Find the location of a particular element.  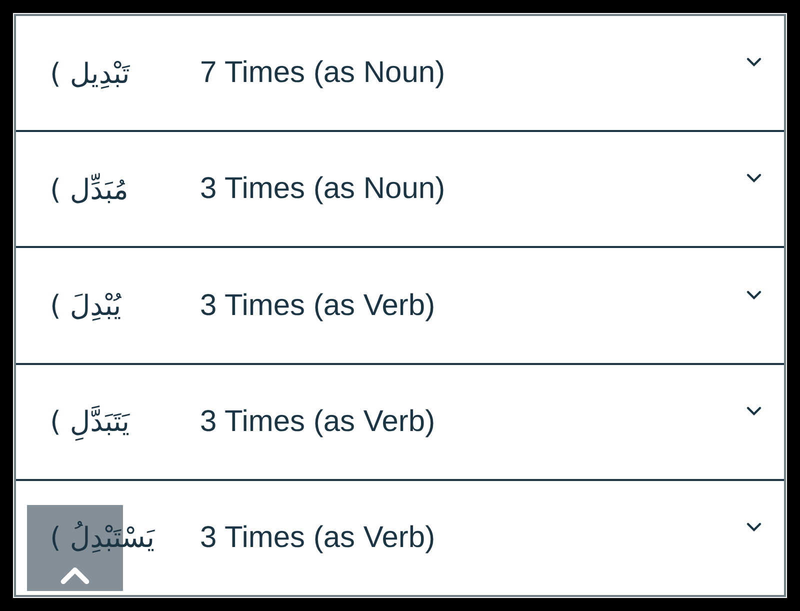

caret-up-icon is located at coordinates (75, 575).